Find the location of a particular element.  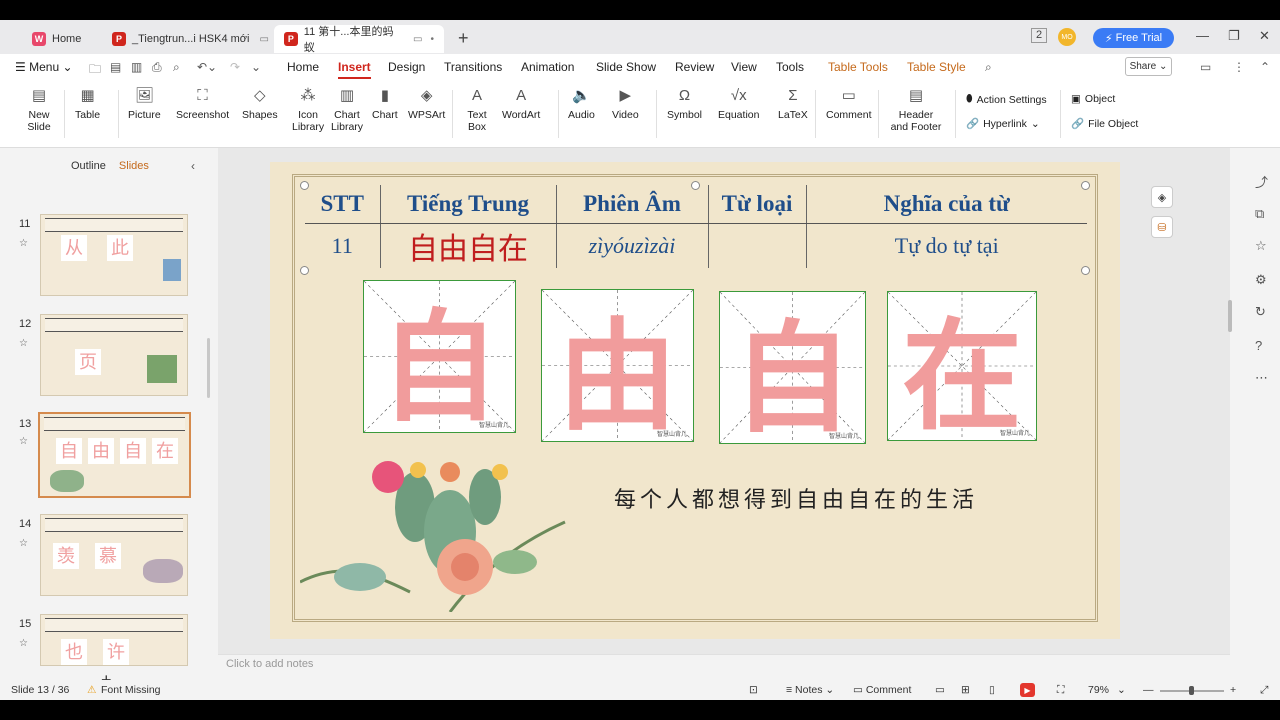

canvas-scrollbar is located at coordinates (1230, 316).